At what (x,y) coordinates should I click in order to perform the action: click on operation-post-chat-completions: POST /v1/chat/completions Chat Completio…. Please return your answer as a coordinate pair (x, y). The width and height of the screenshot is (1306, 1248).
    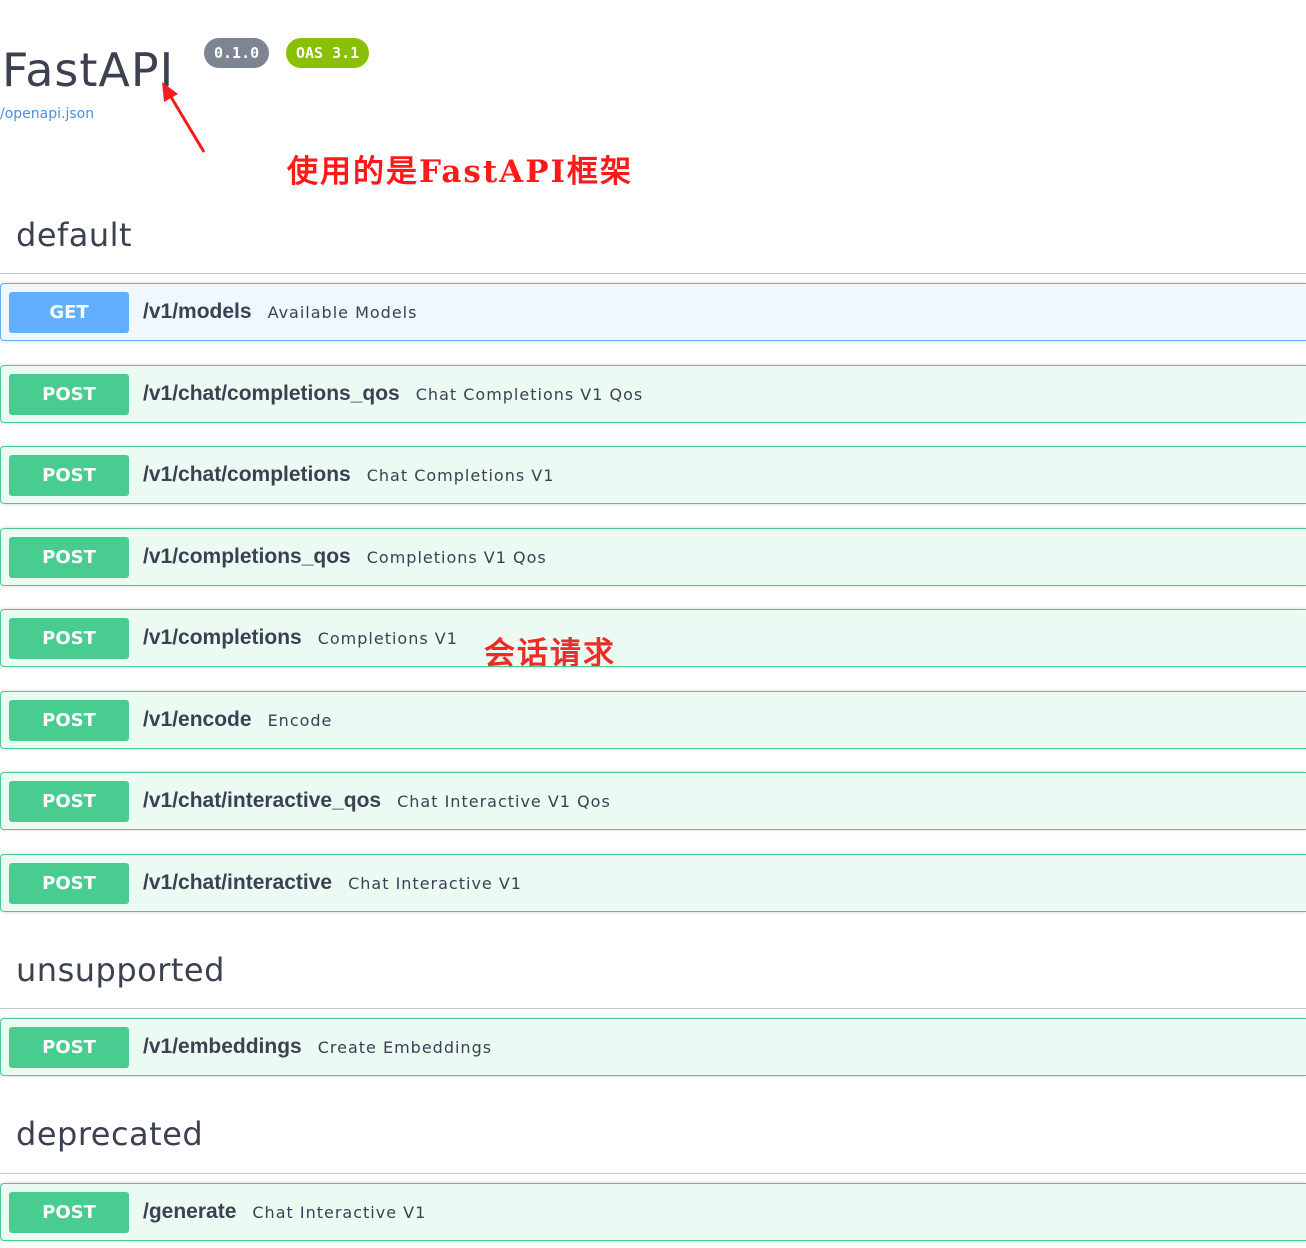
    Looking at the image, I should click on (653, 475).